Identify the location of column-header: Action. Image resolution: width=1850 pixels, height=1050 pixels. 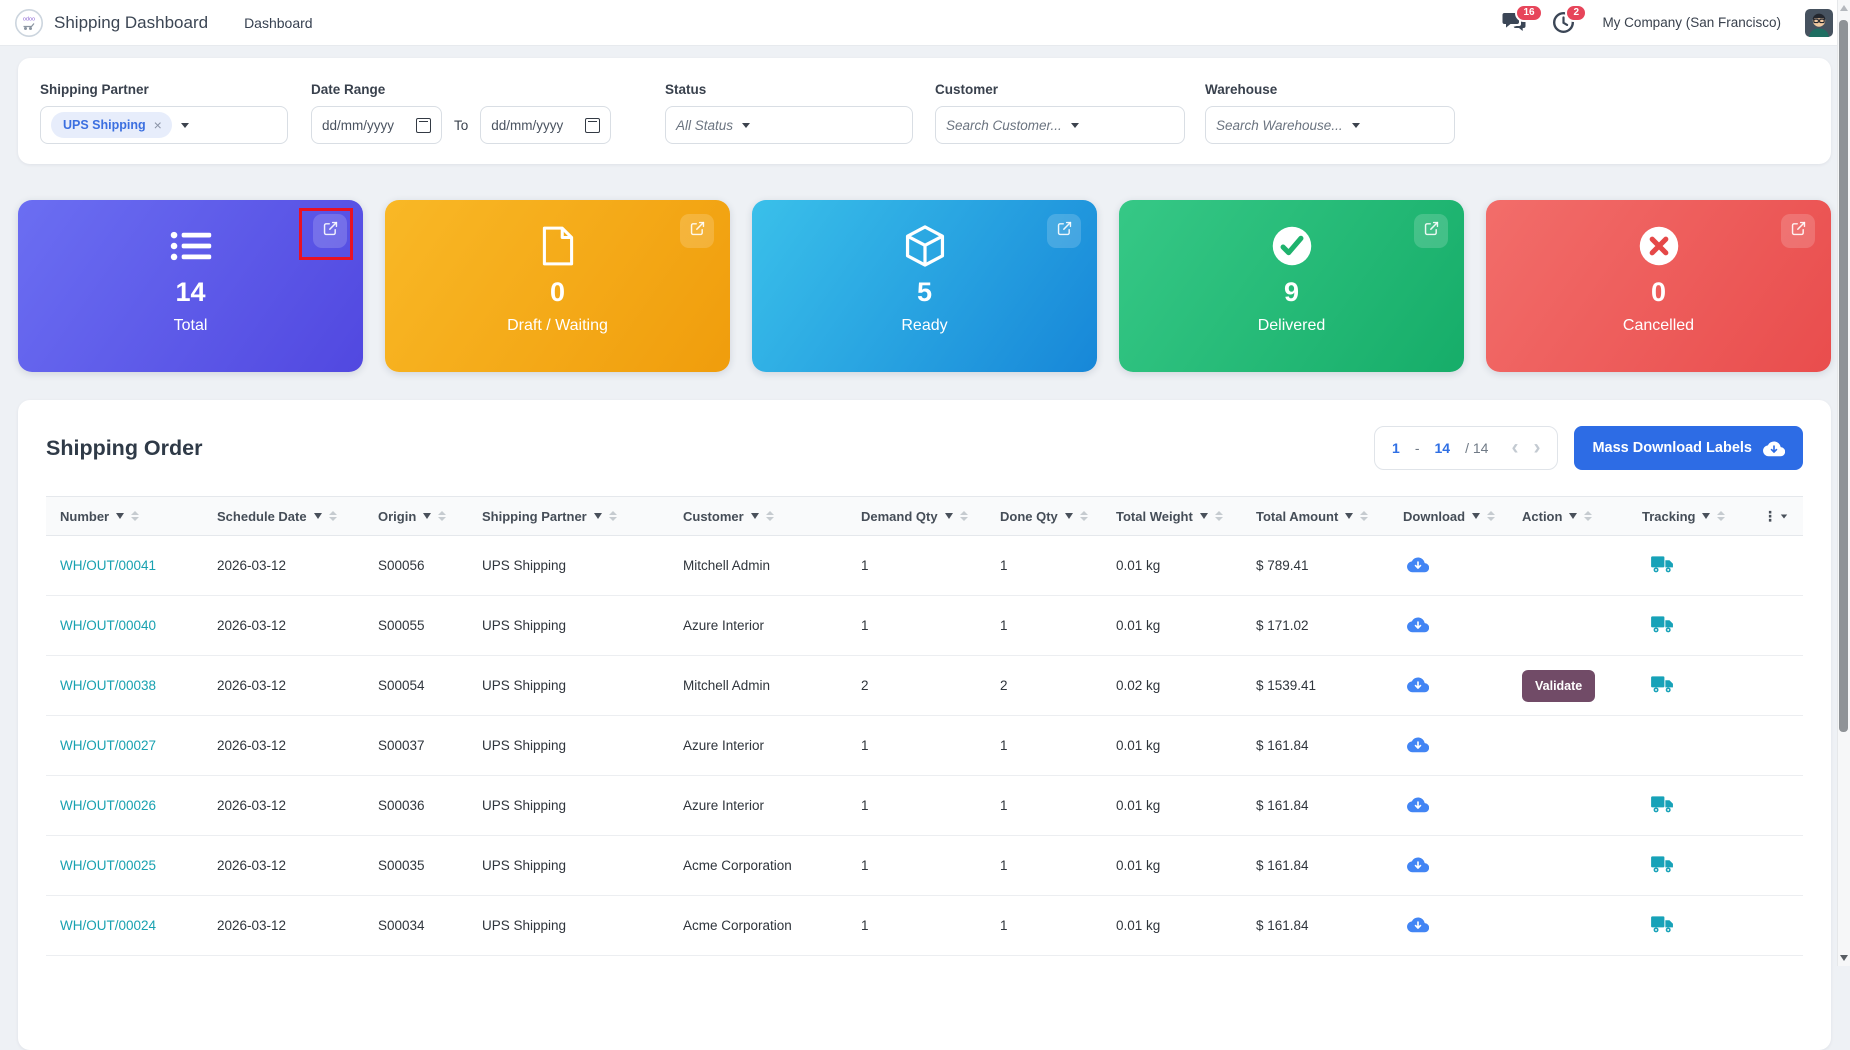
(1582, 516).